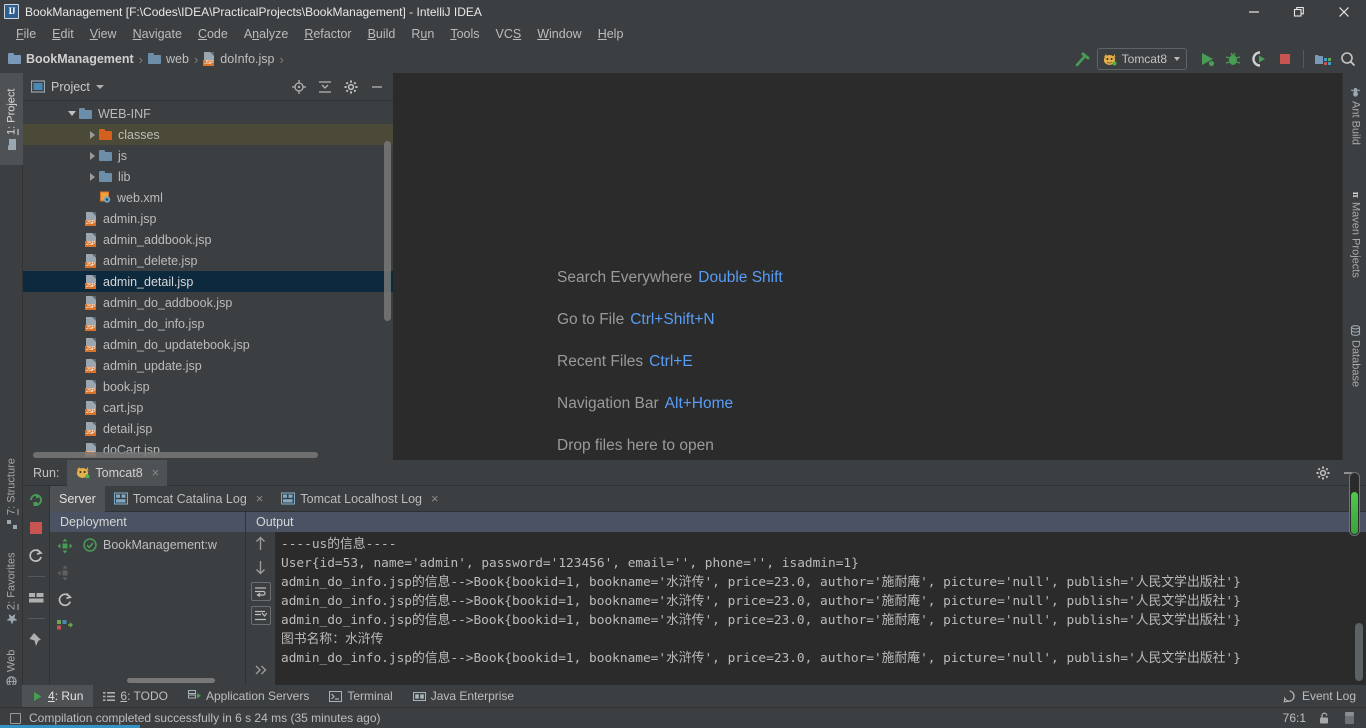  What do you see at coordinates (103, 34) in the screenshot?
I see `menu-view: View` at bounding box center [103, 34].